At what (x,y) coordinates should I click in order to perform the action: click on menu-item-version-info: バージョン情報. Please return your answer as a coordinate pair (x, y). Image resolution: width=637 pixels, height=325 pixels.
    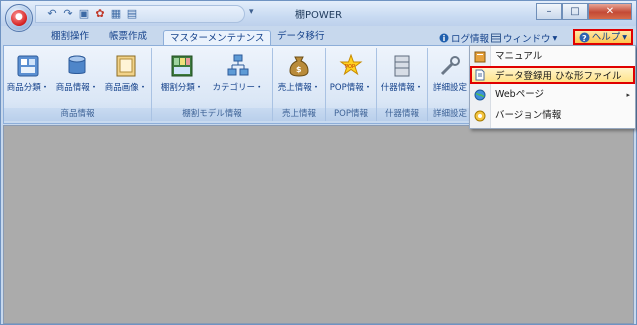
    Looking at the image, I should click on (552, 116).